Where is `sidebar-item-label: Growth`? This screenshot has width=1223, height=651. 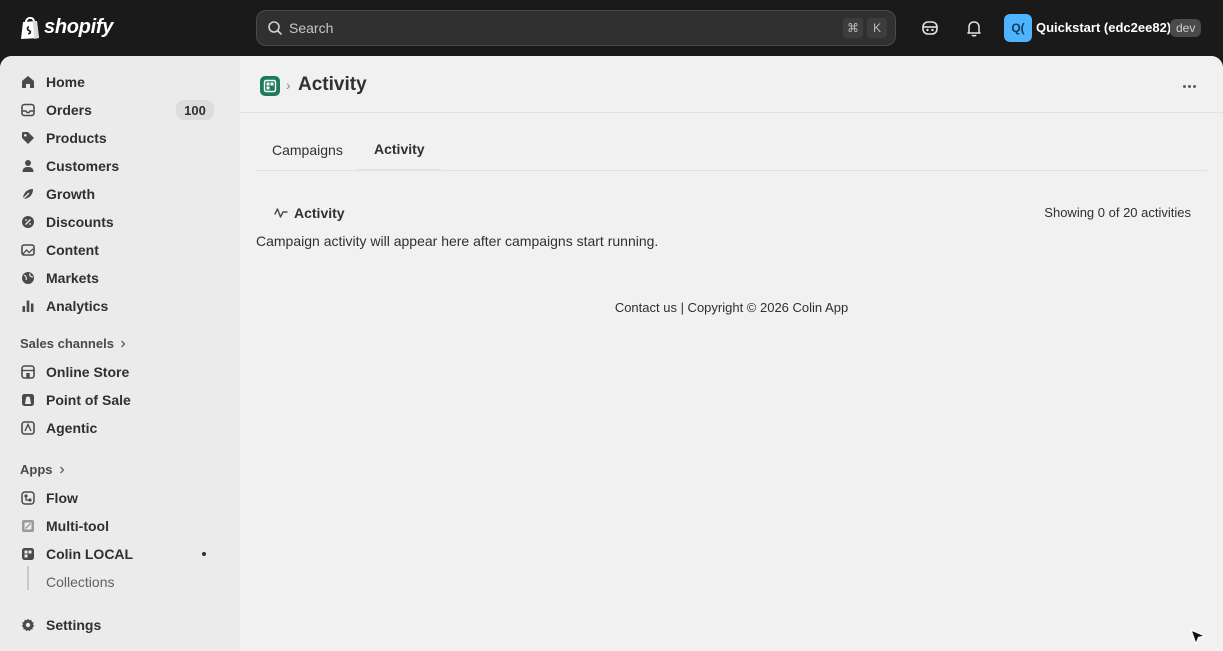
sidebar-item-label: Growth is located at coordinates (70, 194).